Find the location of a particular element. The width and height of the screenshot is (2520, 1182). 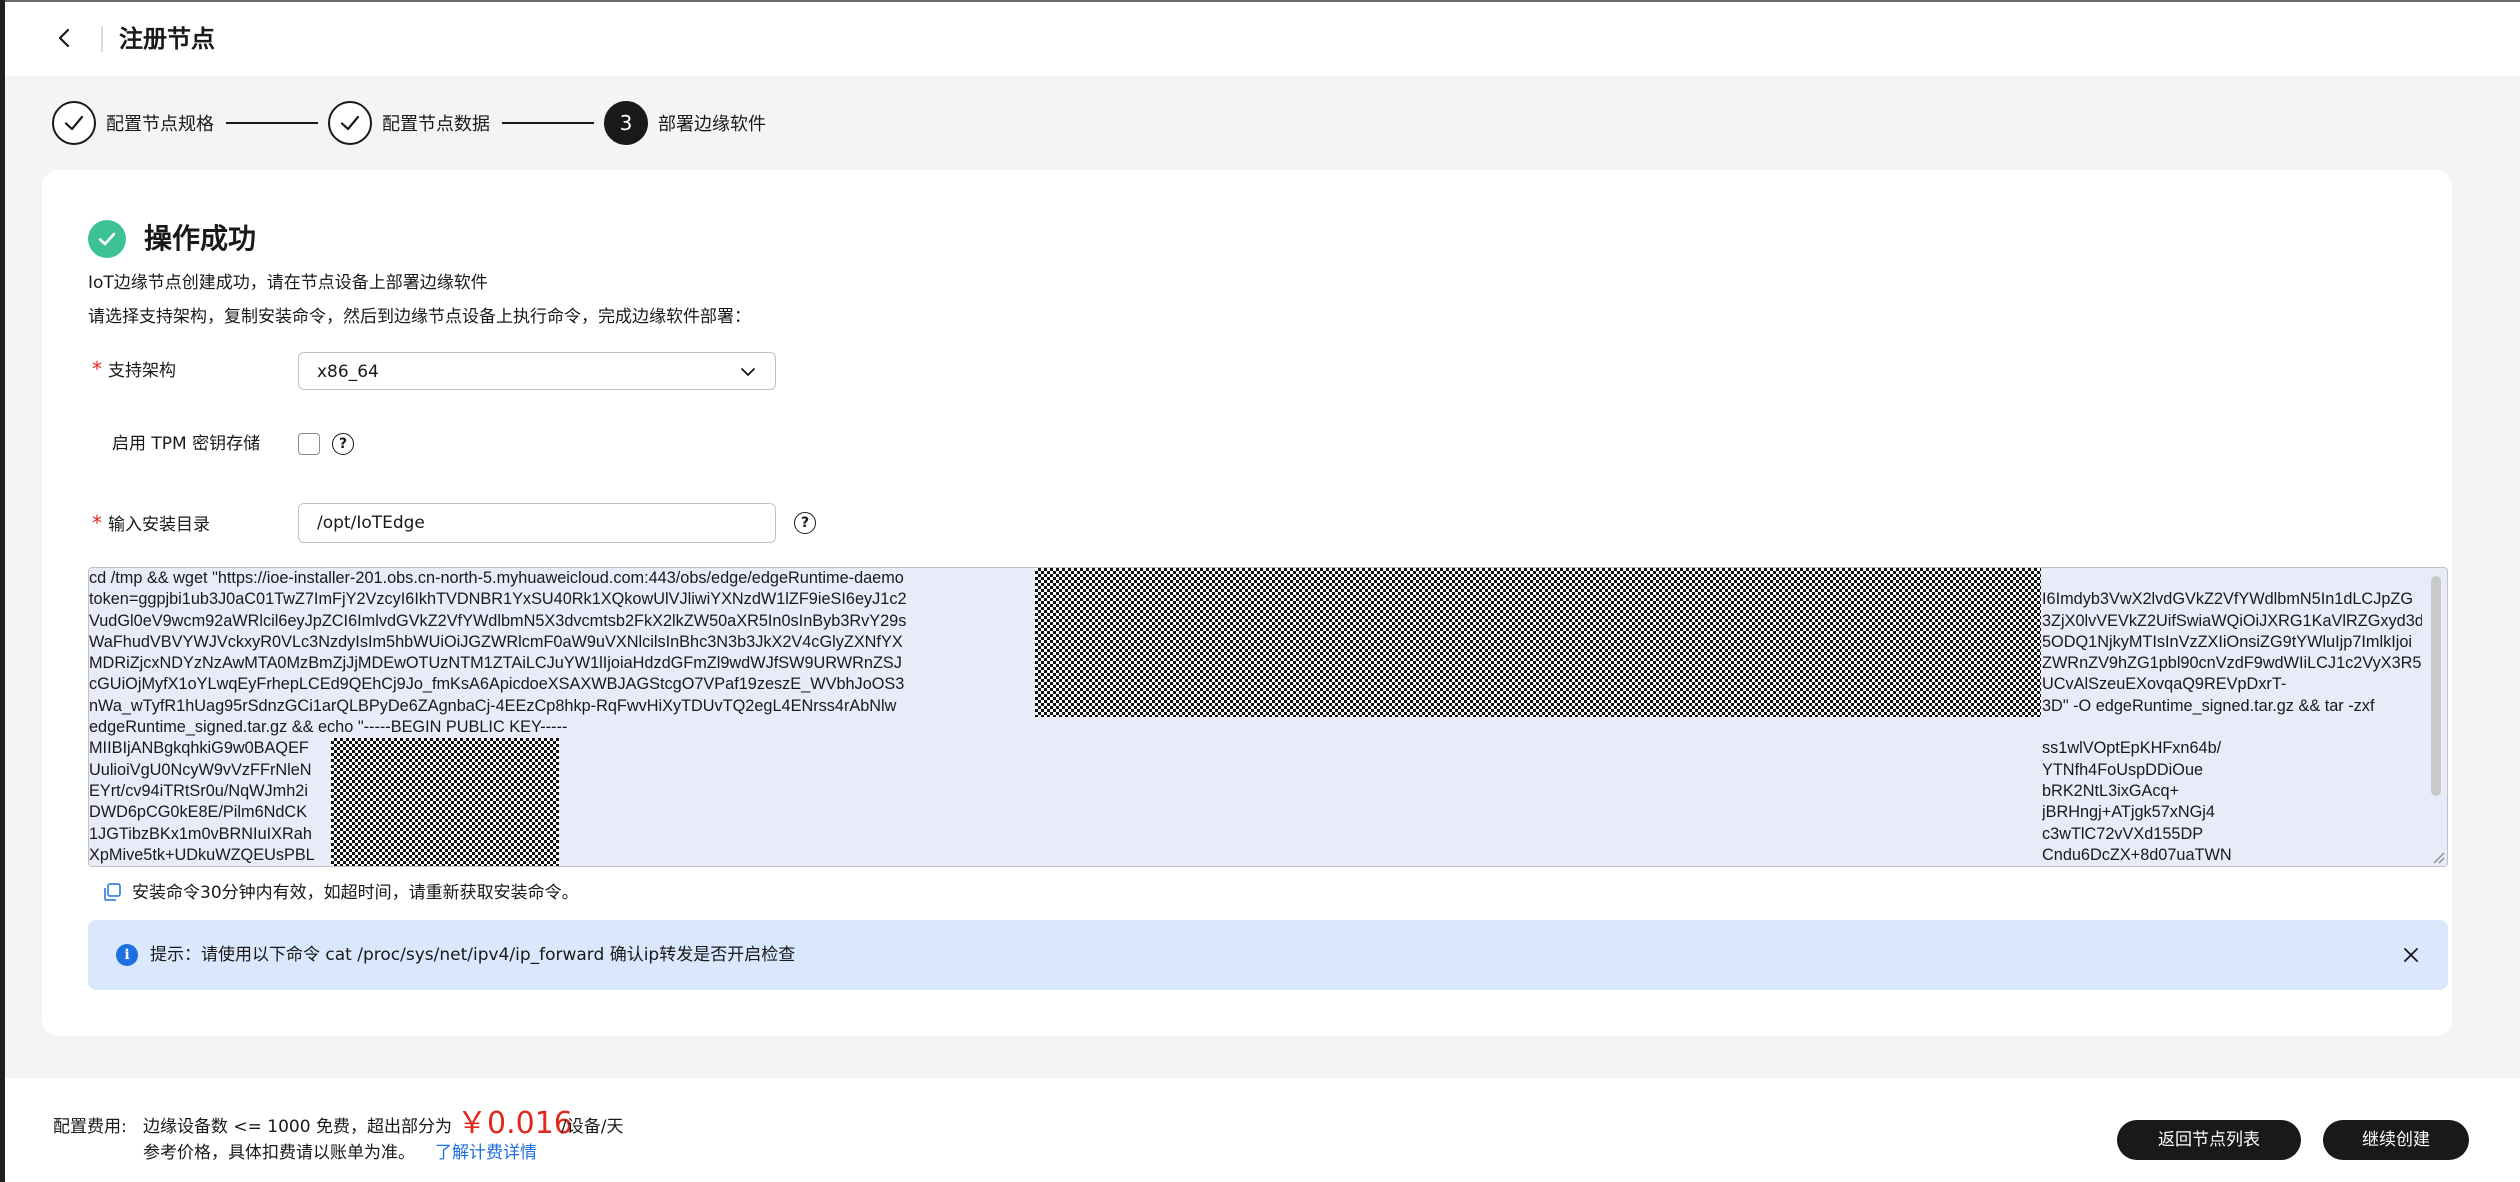

install-dir-input is located at coordinates (537, 523).